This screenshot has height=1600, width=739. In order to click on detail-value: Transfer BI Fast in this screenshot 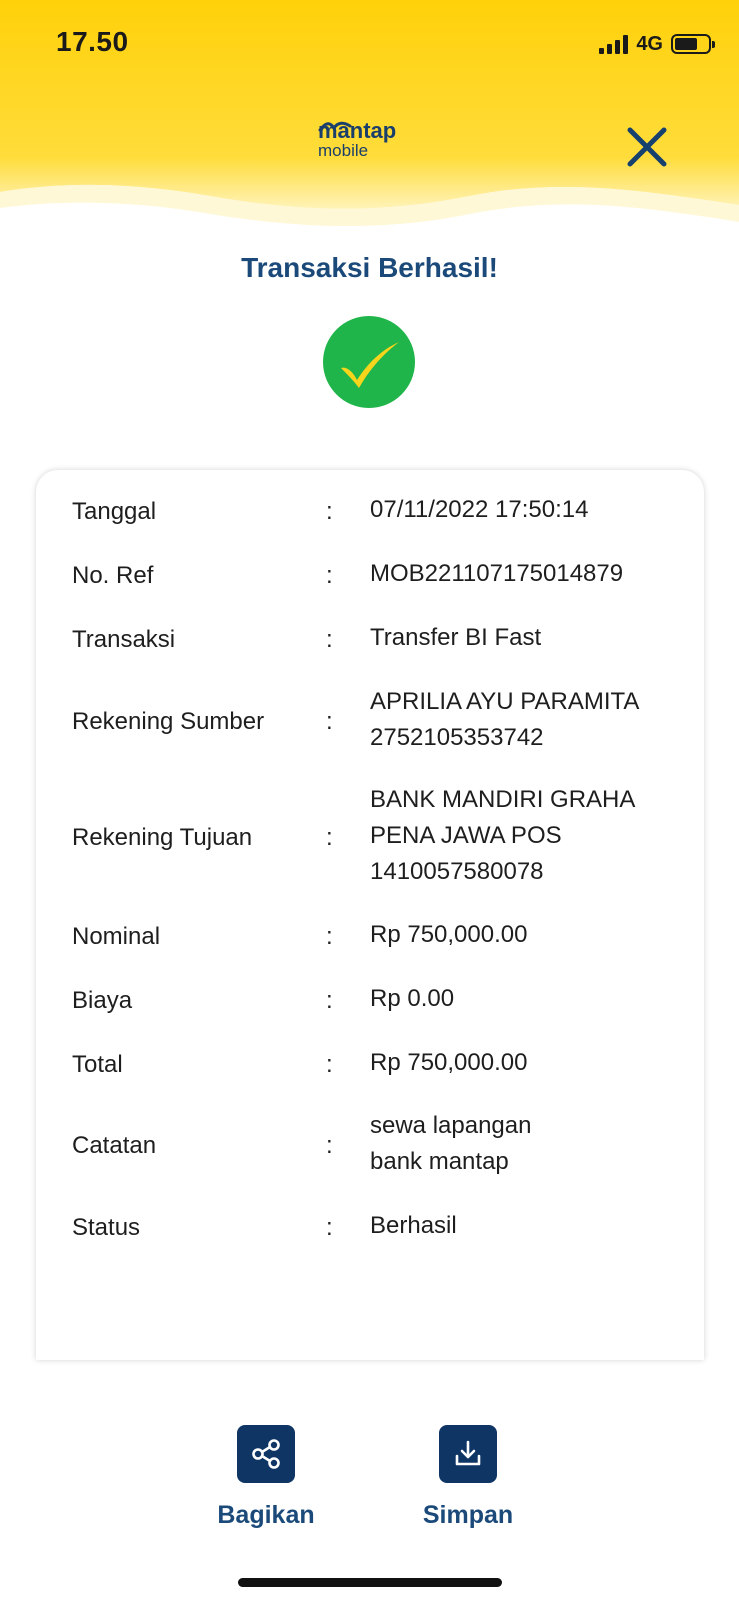, I will do `click(456, 637)`.